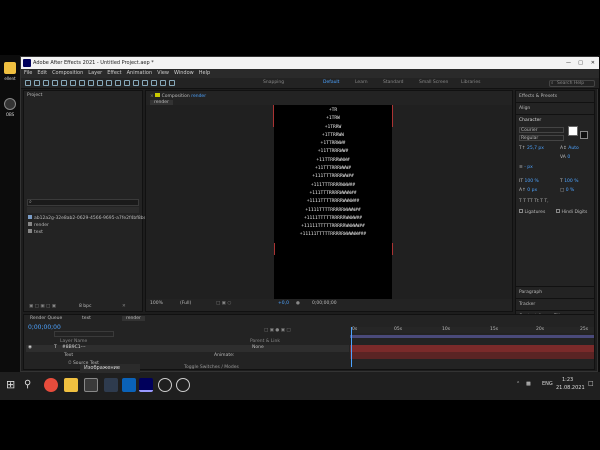 This screenshot has width=600, height=450. Describe the element at coordinates (172, 83) in the screenshot. I see `puppet-tool-icon` at that location.